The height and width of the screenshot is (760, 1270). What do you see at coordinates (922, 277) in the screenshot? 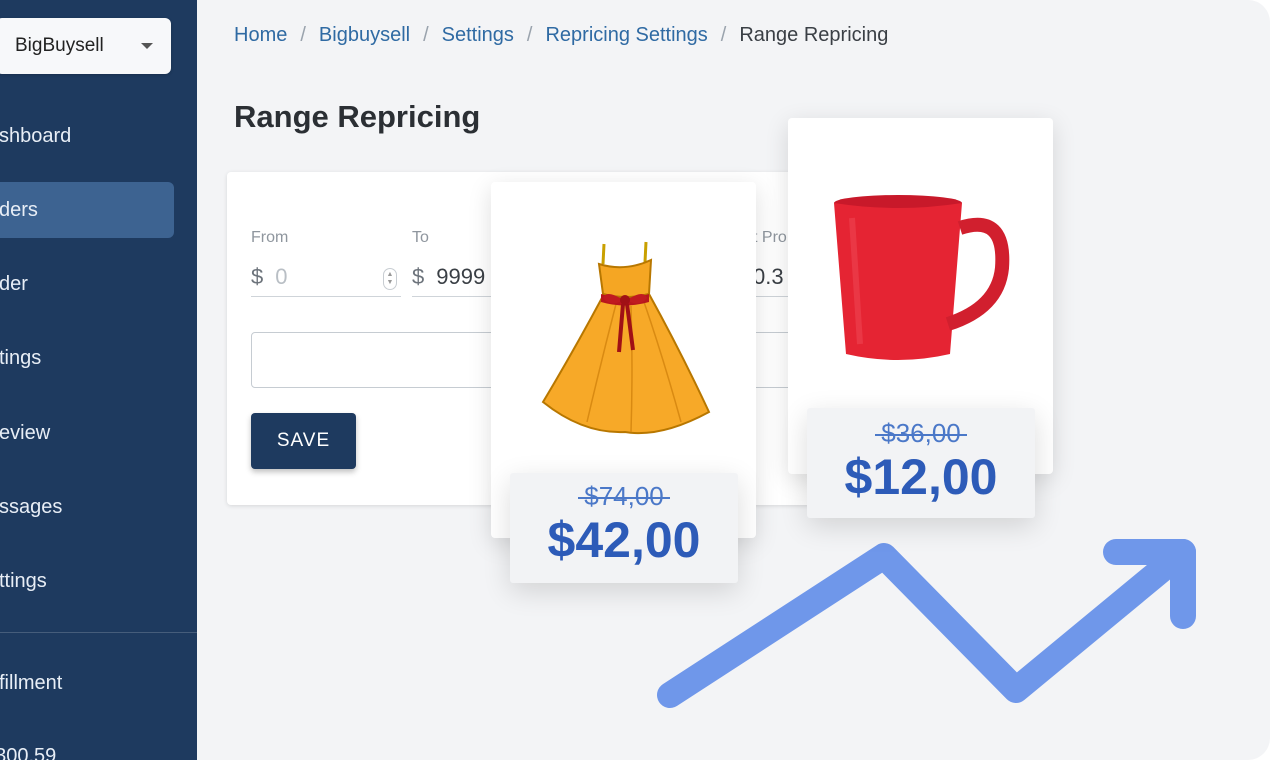
I see `mug-image` at bounding box center [922, 277].